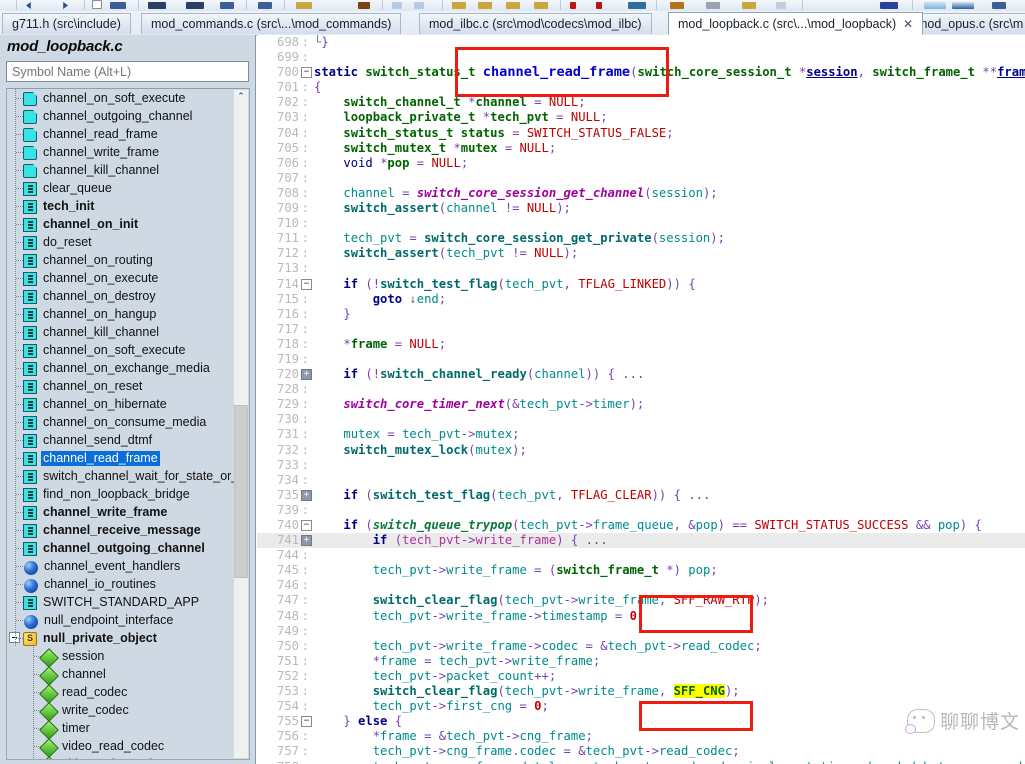  Describe the element at coordinates (485, 5) in the screenshot. I see `bookmark-next-icon` at that location.